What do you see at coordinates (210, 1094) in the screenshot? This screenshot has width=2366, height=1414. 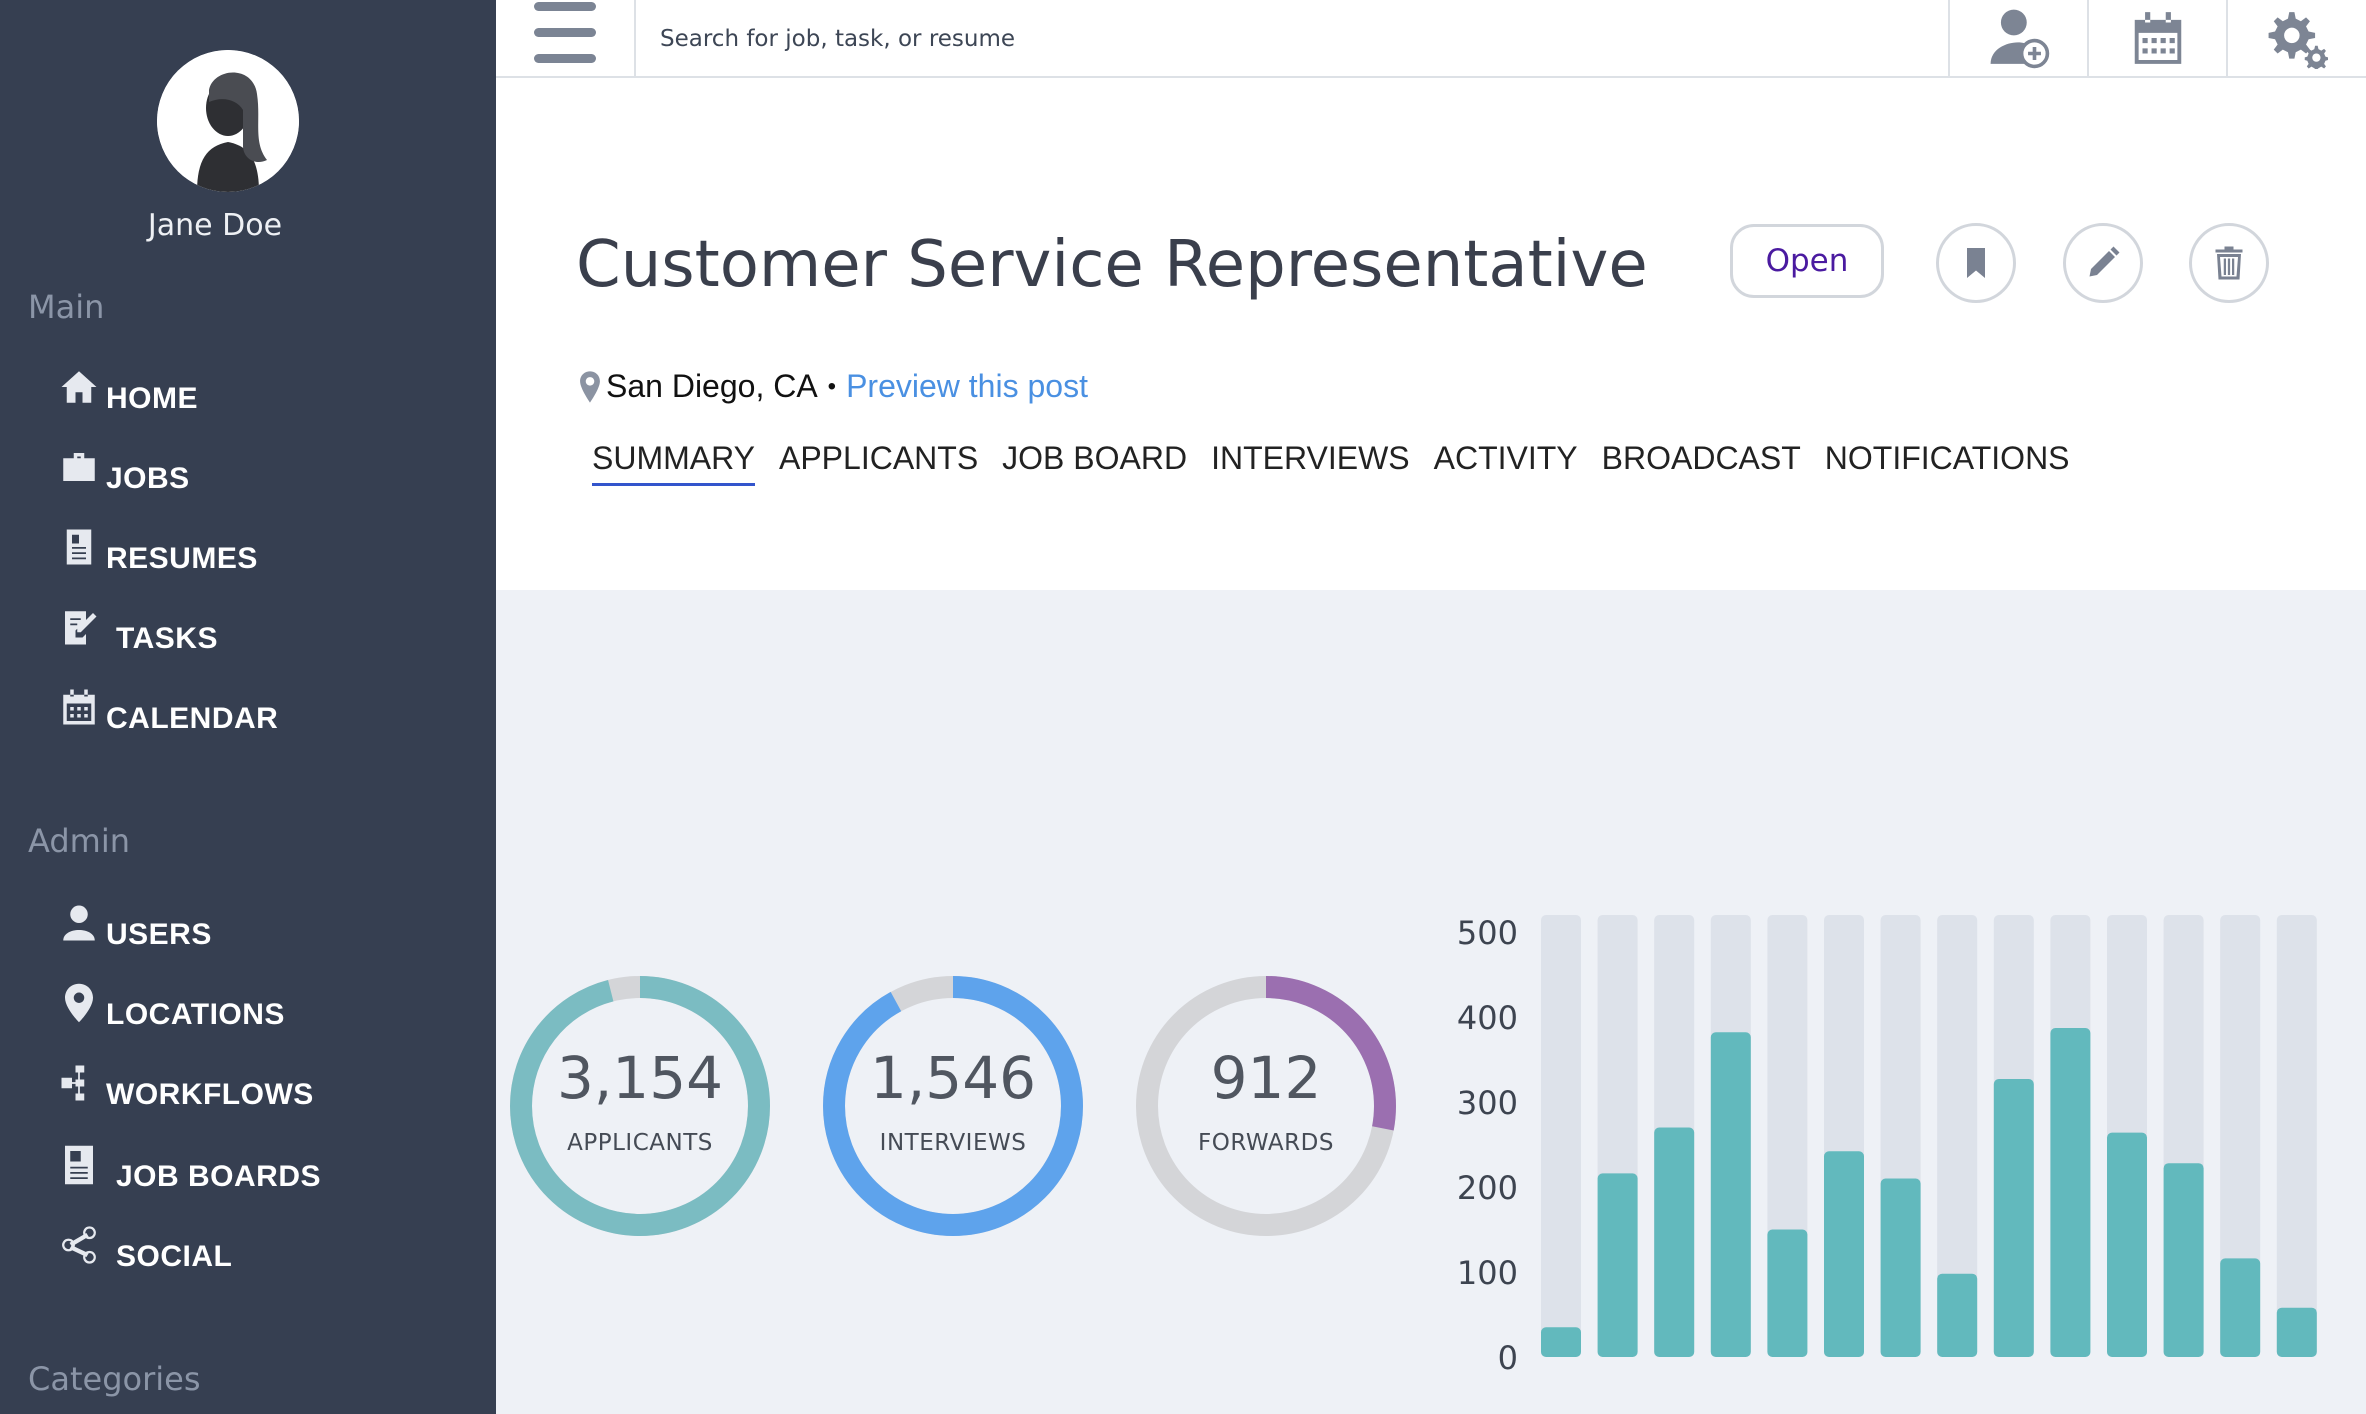 I see `sidebar-item-label: WORKFLOWS` at bounding box center [210, 1094].